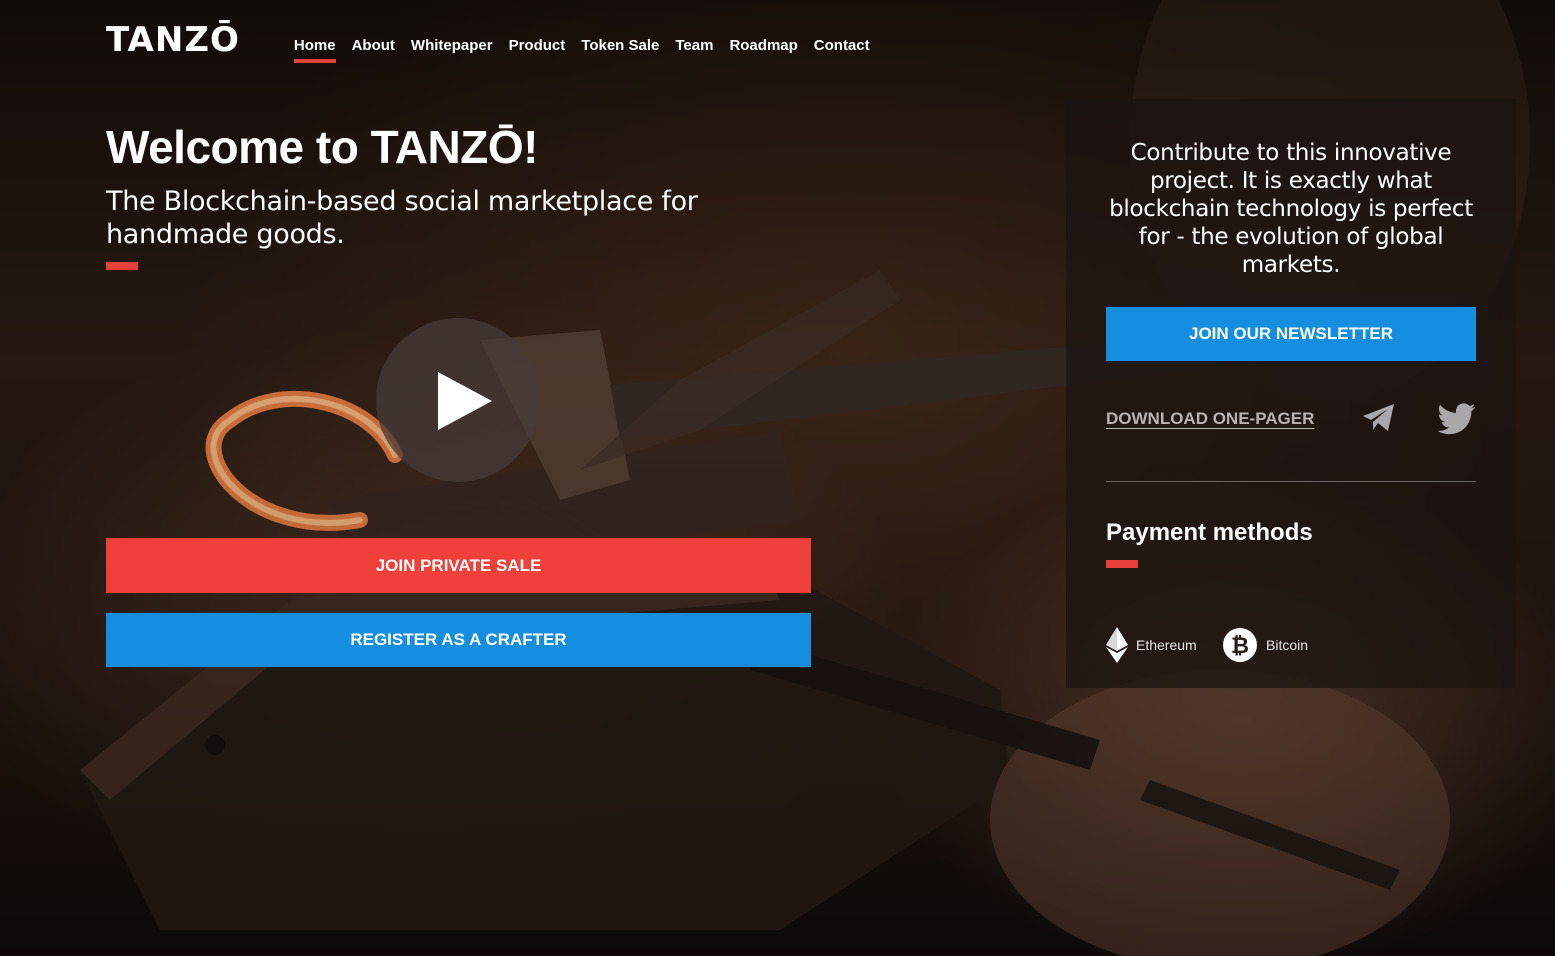  What do you see at coordinates (1291, 481) in the screenshot?
I see `panel-divider` at bounding box center [1291, 481].